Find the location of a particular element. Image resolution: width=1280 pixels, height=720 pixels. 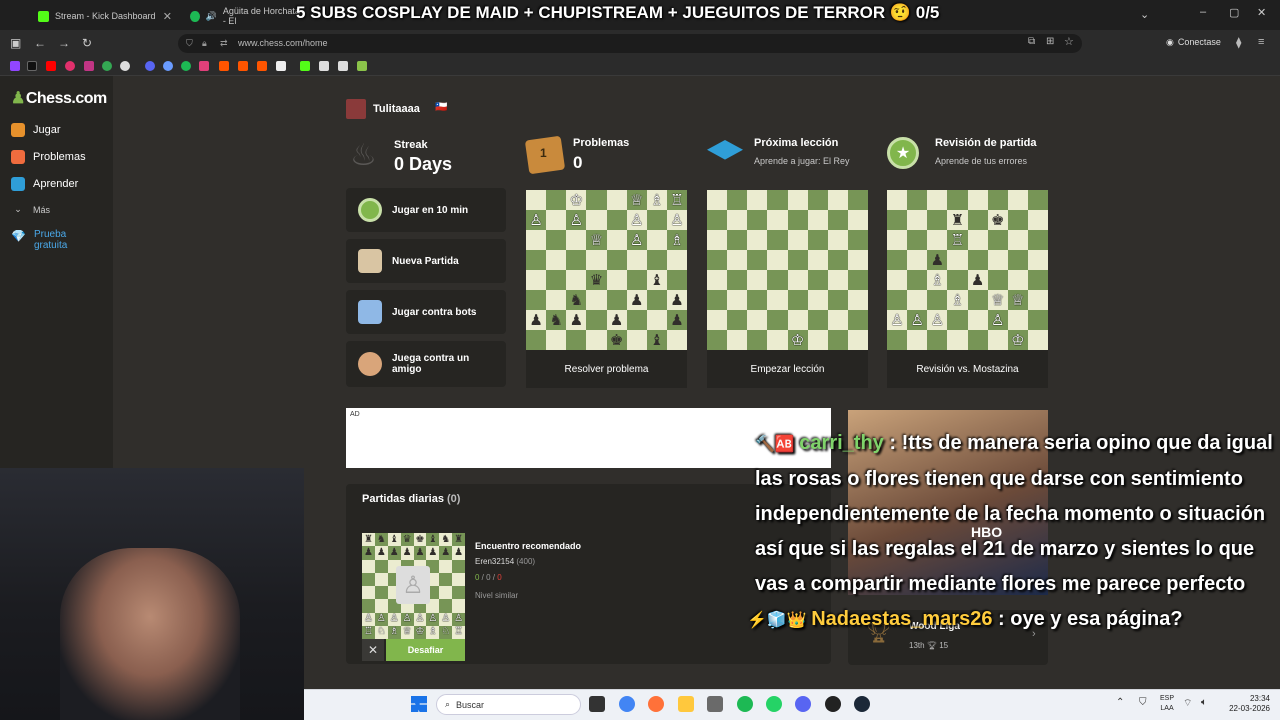

sidebar-item-problemas: Problemas is located at coordinates (48, 157).